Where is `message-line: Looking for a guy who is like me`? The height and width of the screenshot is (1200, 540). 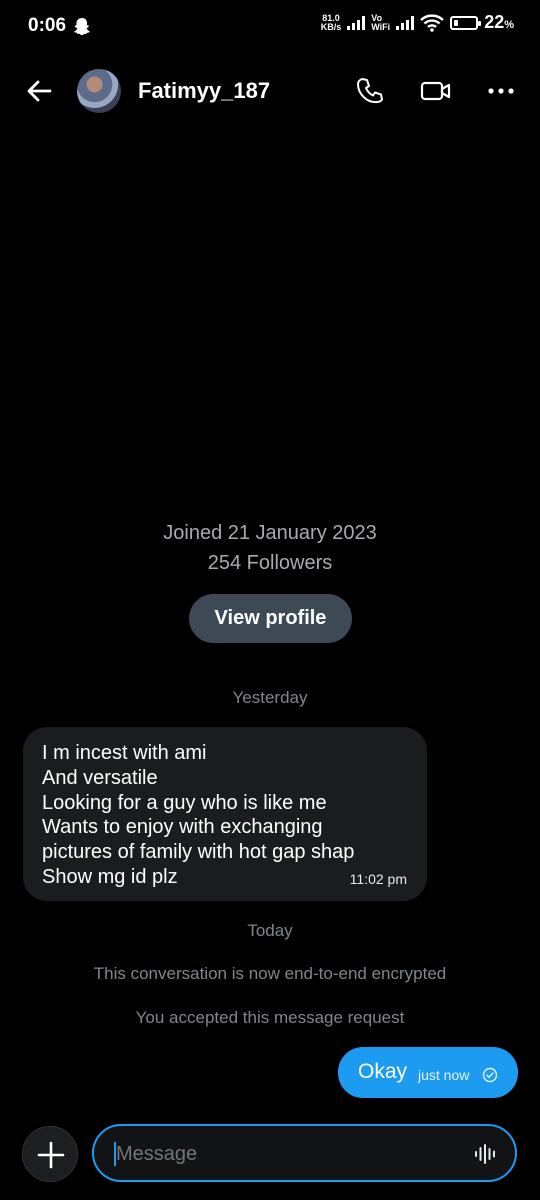
message-line: Looking for a guy who is like me is located at coordinates (184, 802).